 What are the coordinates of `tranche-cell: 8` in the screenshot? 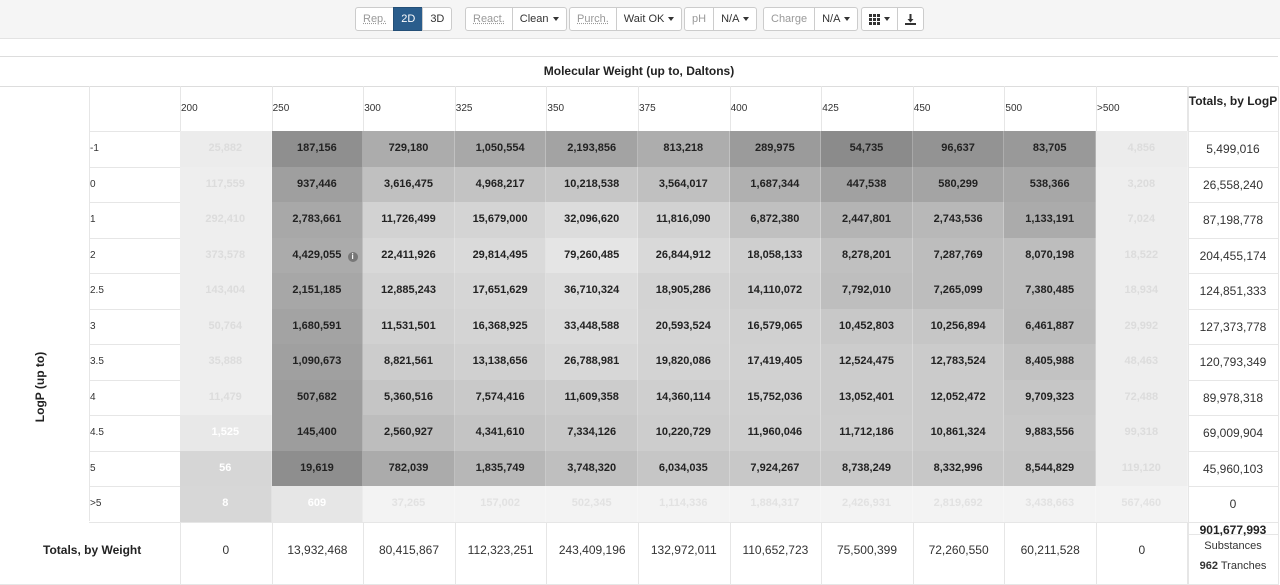 It's located at (226, 504).